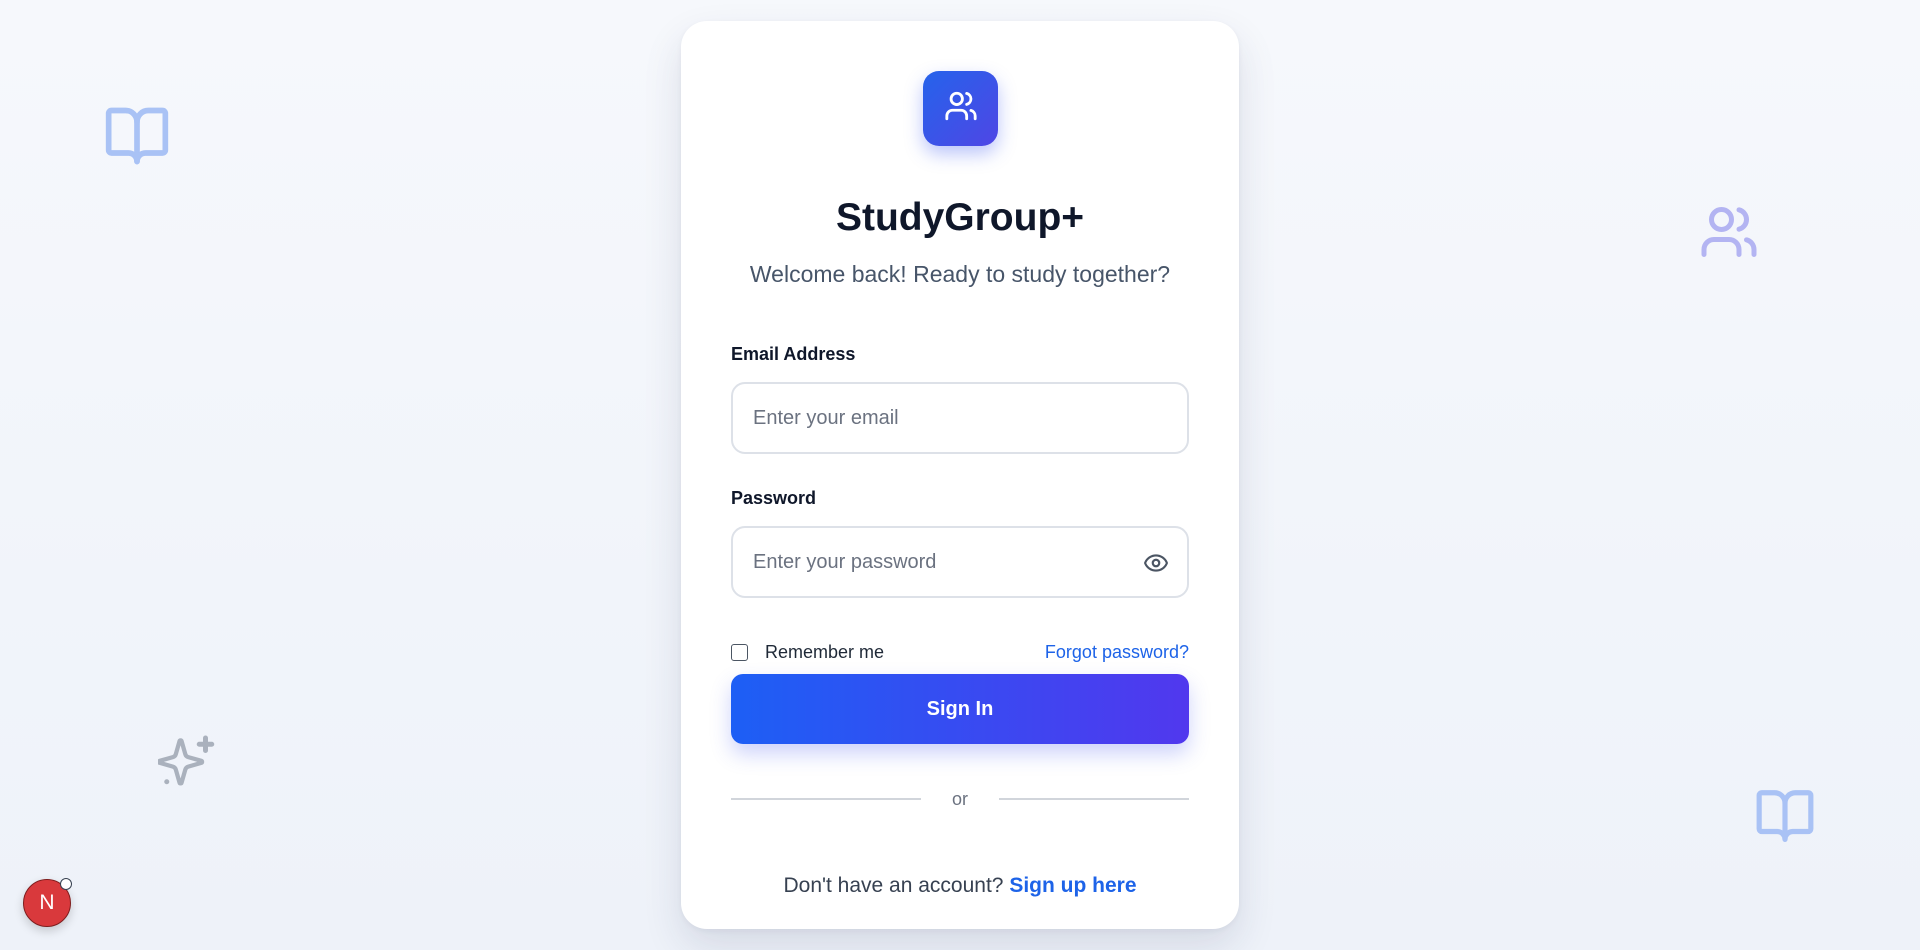 This screenshot has height=950, width=1920. I want to click on divider-line, so click(1094, 799).